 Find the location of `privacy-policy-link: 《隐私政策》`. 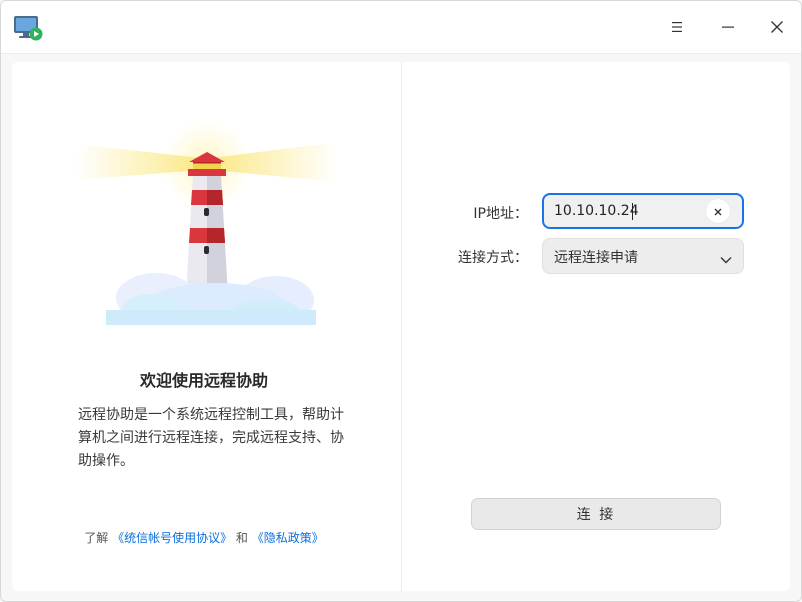

privacy-policy-link: 《隐私政策》 is located at coordinates (288, 538).